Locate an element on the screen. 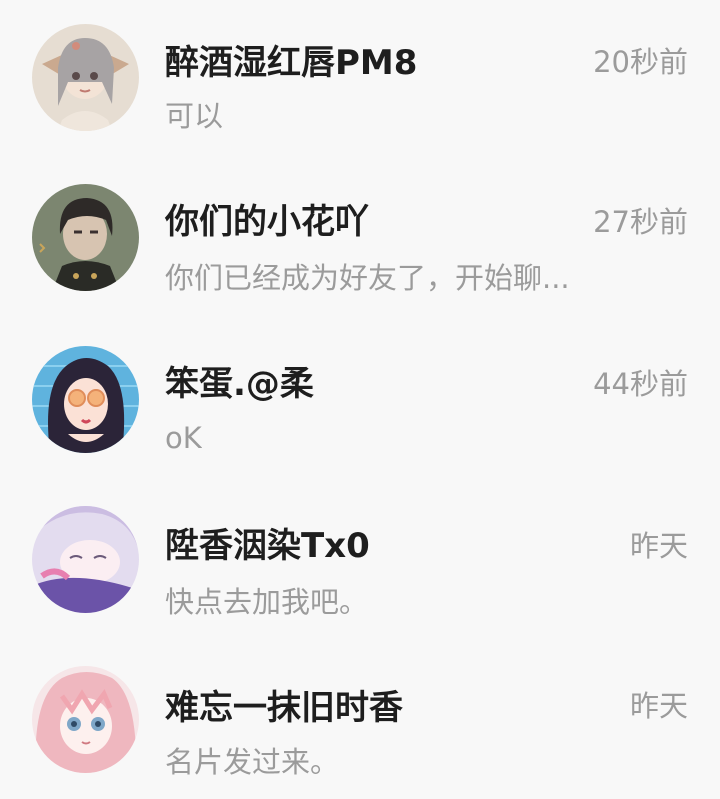 Image resolution: width=720 pixels, height=799 pixels. message-preview: oK is located at coordinates (183, 438).